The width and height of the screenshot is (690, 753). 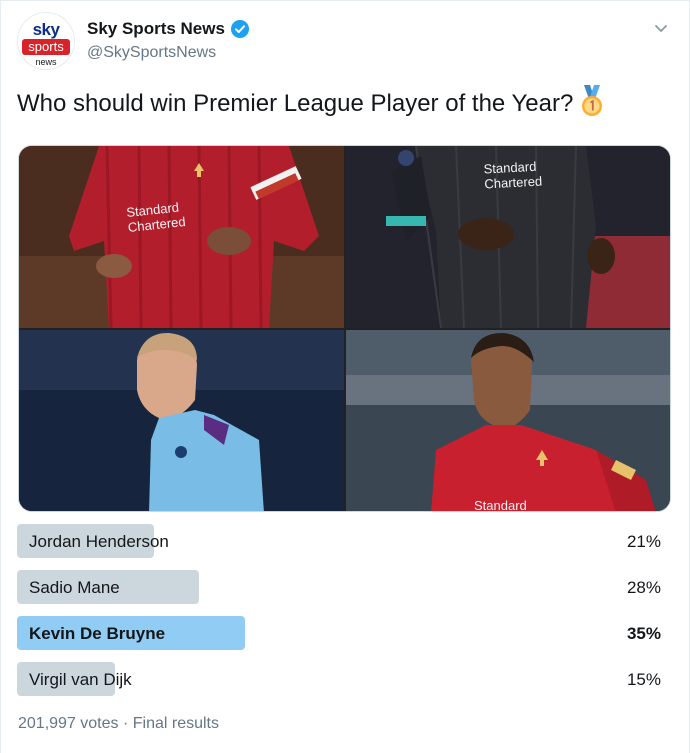 I want to click on photo-3-art, so click(x=181, y=420).